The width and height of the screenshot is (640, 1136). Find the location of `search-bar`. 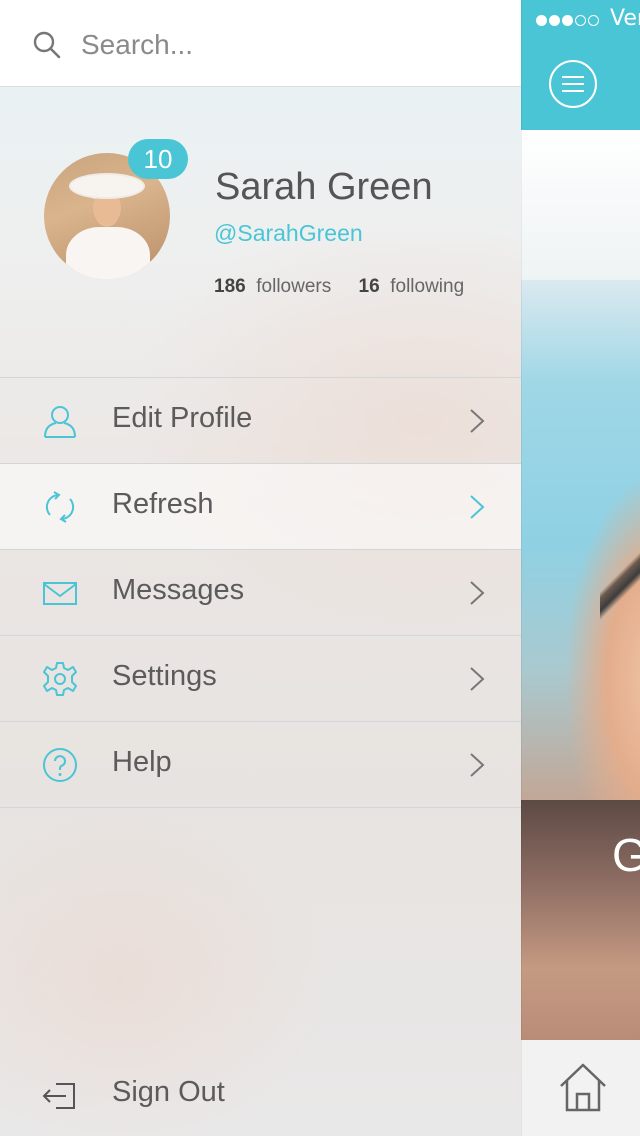

search-bar is located at coordinates (260, 43).